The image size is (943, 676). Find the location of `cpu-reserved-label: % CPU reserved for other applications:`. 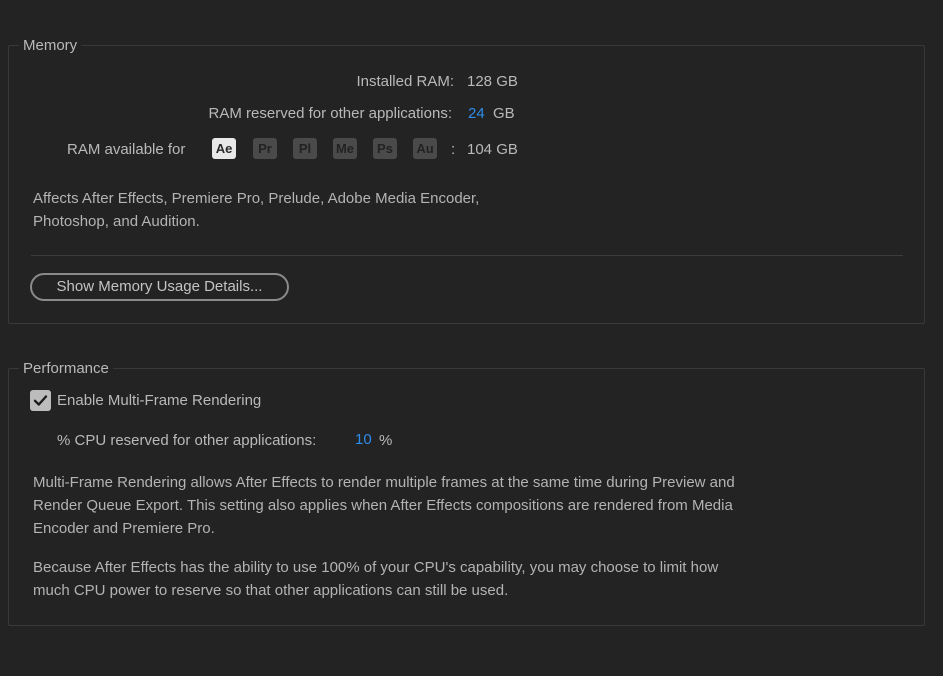

cpu-reserved-label: % CPU reserved for other applications: is located at coordinates (187, 440).